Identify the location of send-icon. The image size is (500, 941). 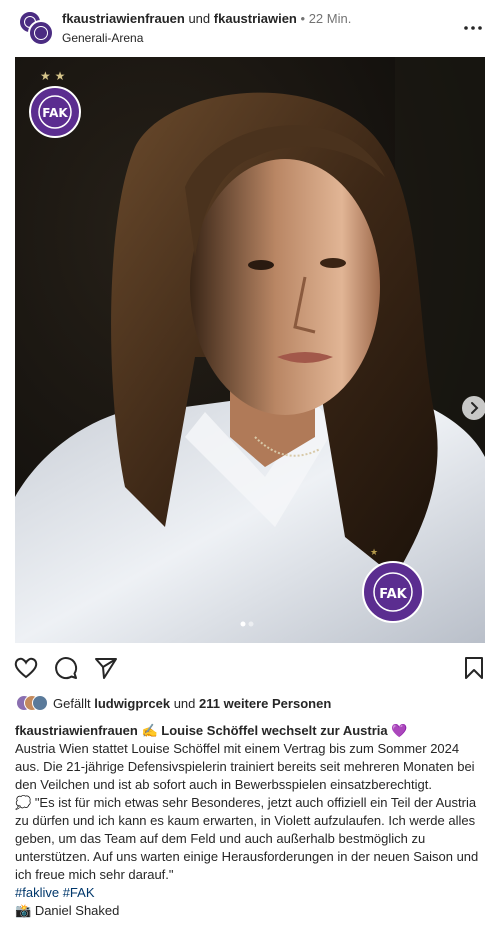
(106, 668).